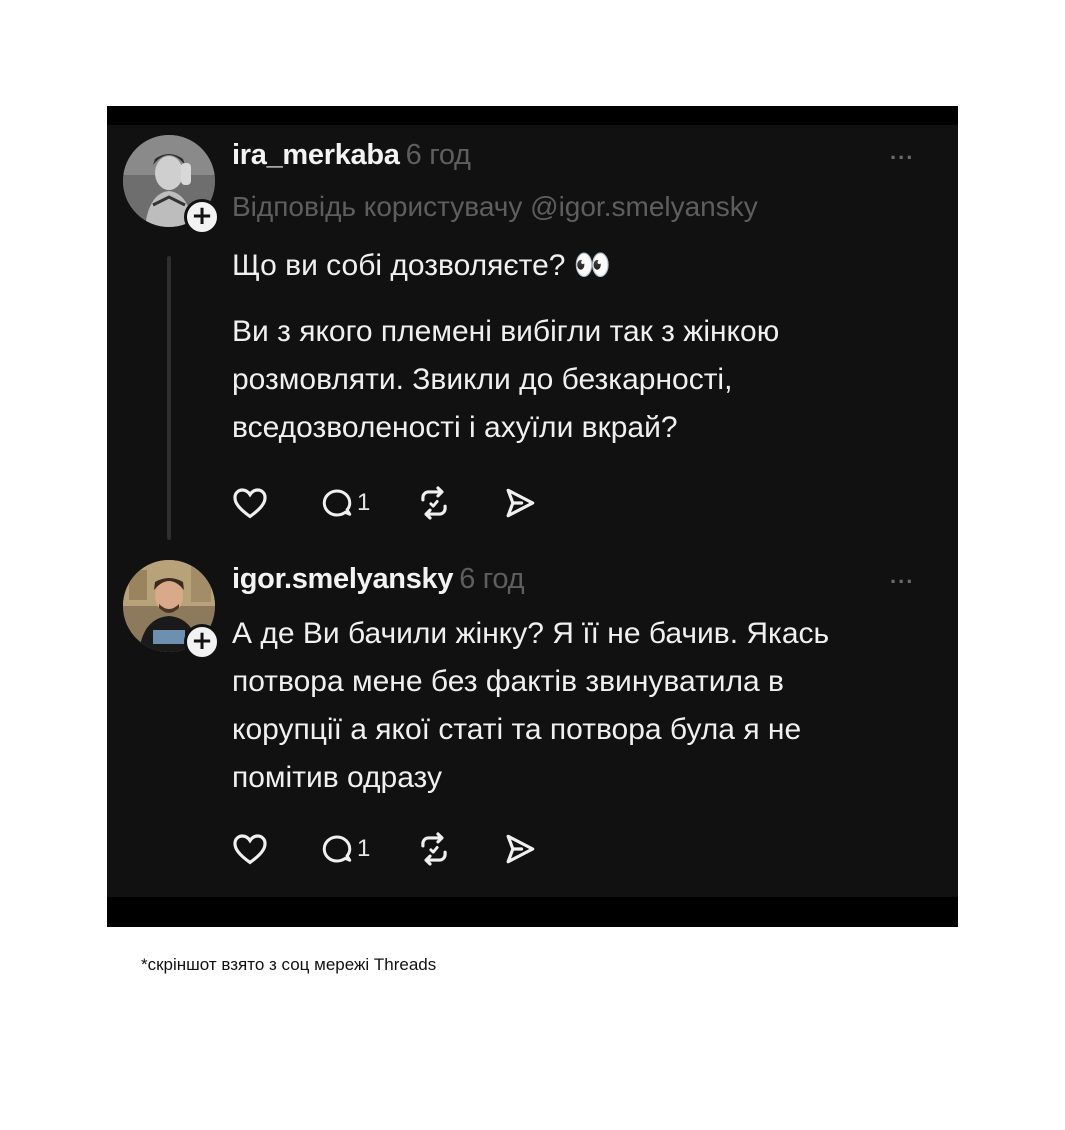 The height and width of the screenshot is (1130, 1065). I want to click on reply-to-label: Відповідь користувачу @igor.smelyansky, so click(495, 207).